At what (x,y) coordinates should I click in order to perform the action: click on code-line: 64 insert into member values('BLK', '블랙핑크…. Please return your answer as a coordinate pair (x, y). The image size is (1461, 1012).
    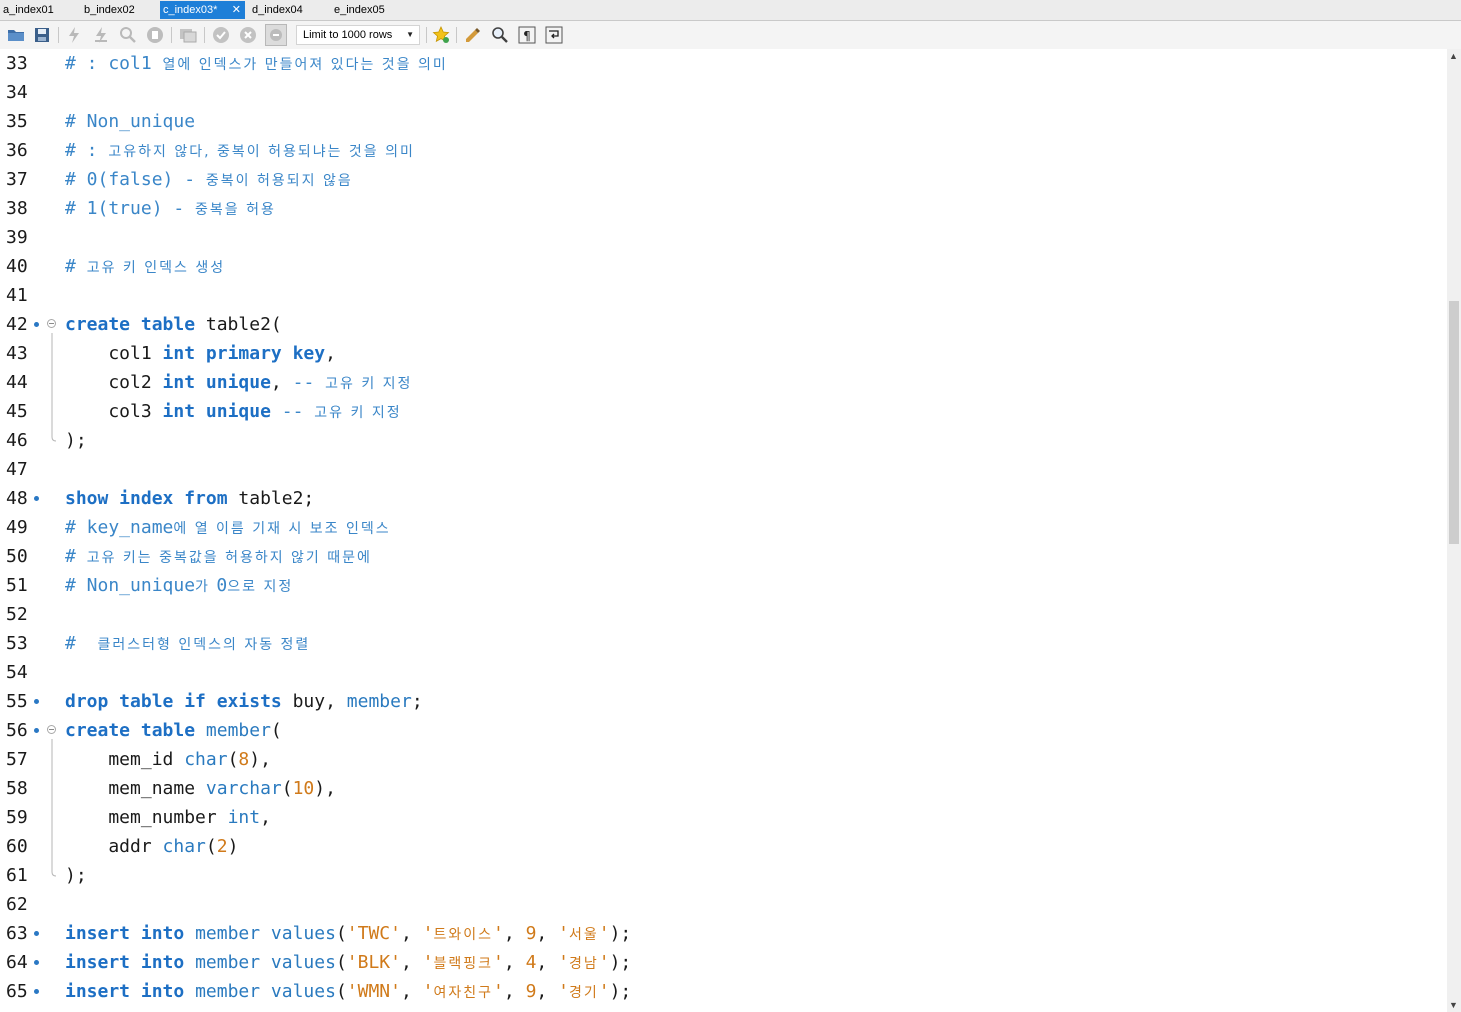
    Looking at the image, I should click on (723, 962).